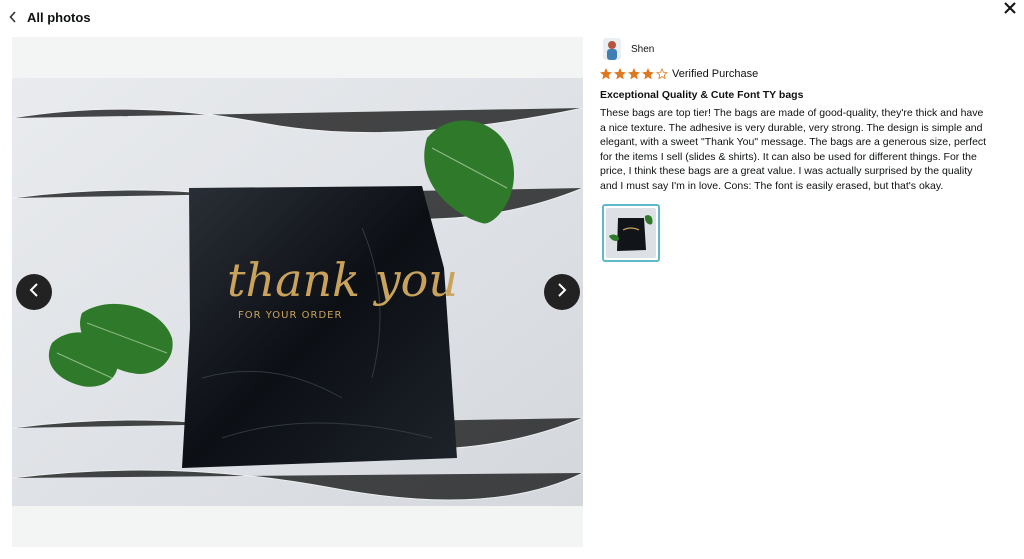 Image resolution: width=1024 pixels, height=559 pixels. What do you see at coordinates (795, 49) in the screenshot?
I see `reviewer-profile: Shen` at bounding box center [795, 49].